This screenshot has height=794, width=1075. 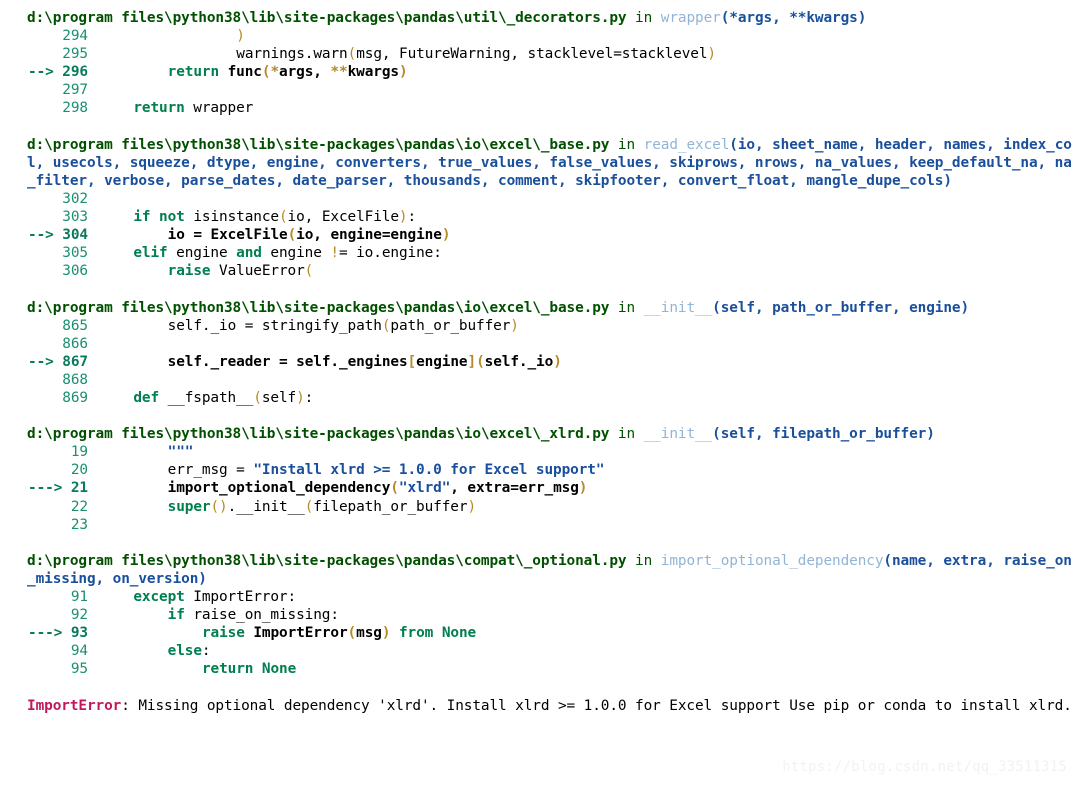 I want to click on line-number: 92, so click(x=79, y=615).